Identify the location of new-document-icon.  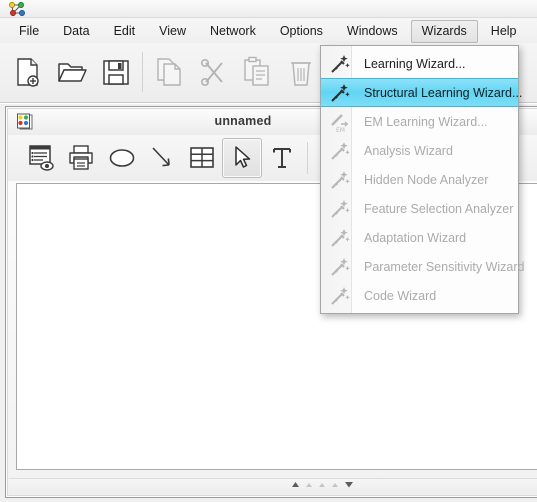
(28, 72).